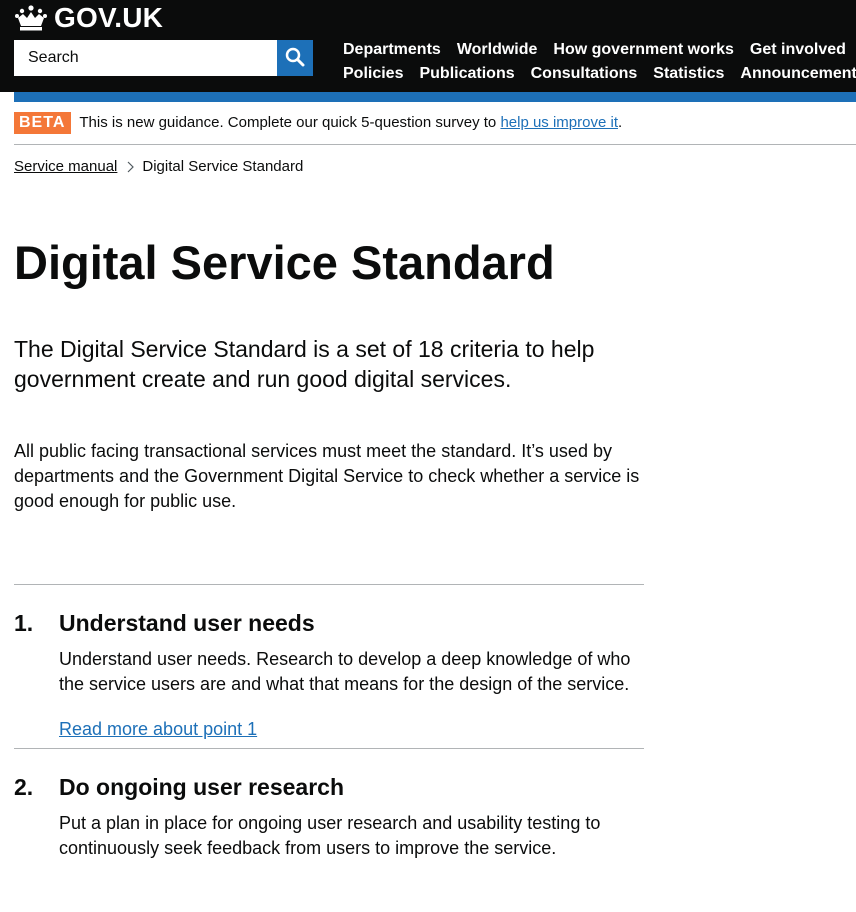  I want to click on nav-link-departments: Departments, so click(392, 50).